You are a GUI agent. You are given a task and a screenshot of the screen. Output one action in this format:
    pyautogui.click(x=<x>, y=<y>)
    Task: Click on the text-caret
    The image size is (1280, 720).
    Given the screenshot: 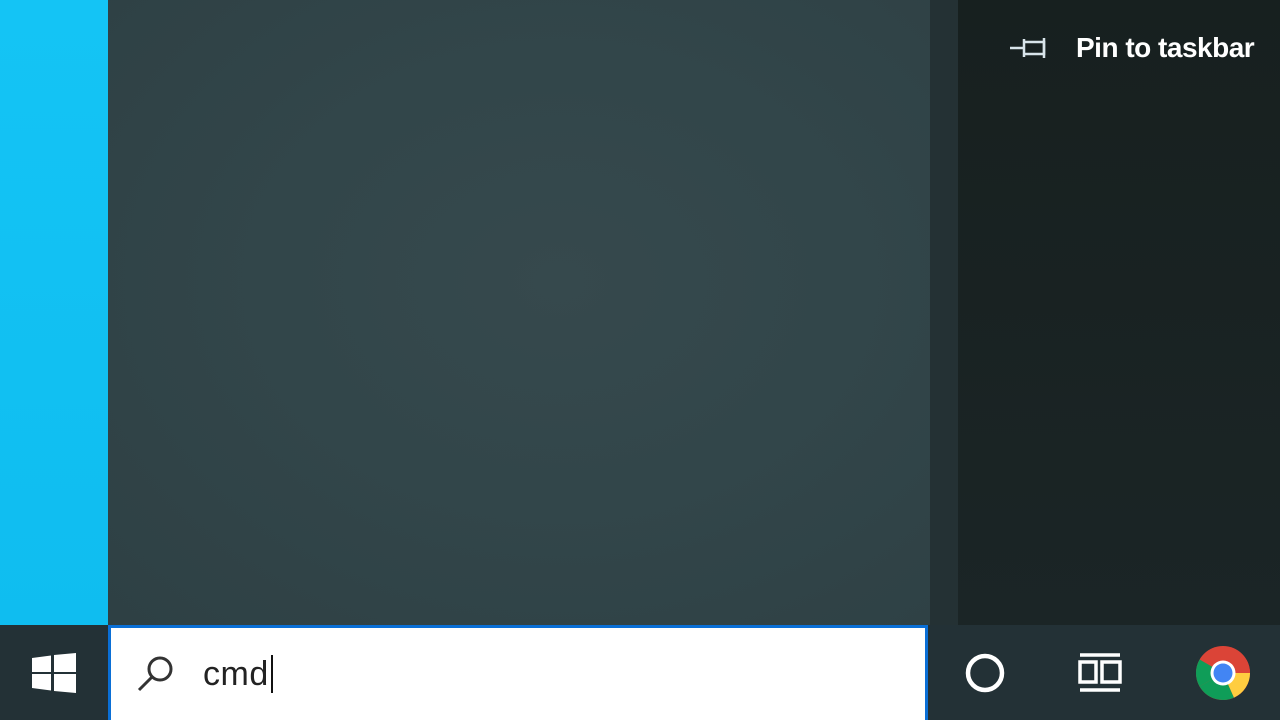 What is the action you would take?
    pyautogui.click(x=271, y=674)
    